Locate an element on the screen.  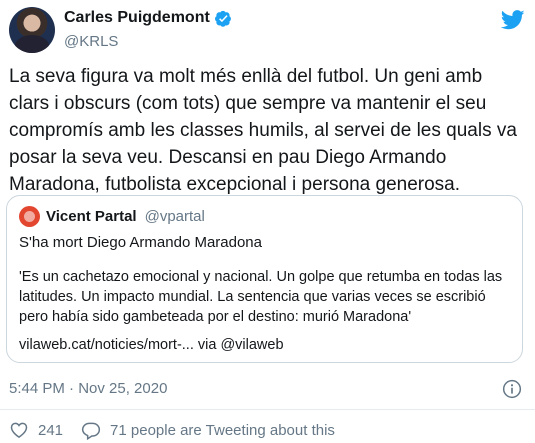
like-button: 241 is located at coordinates (36, 430).